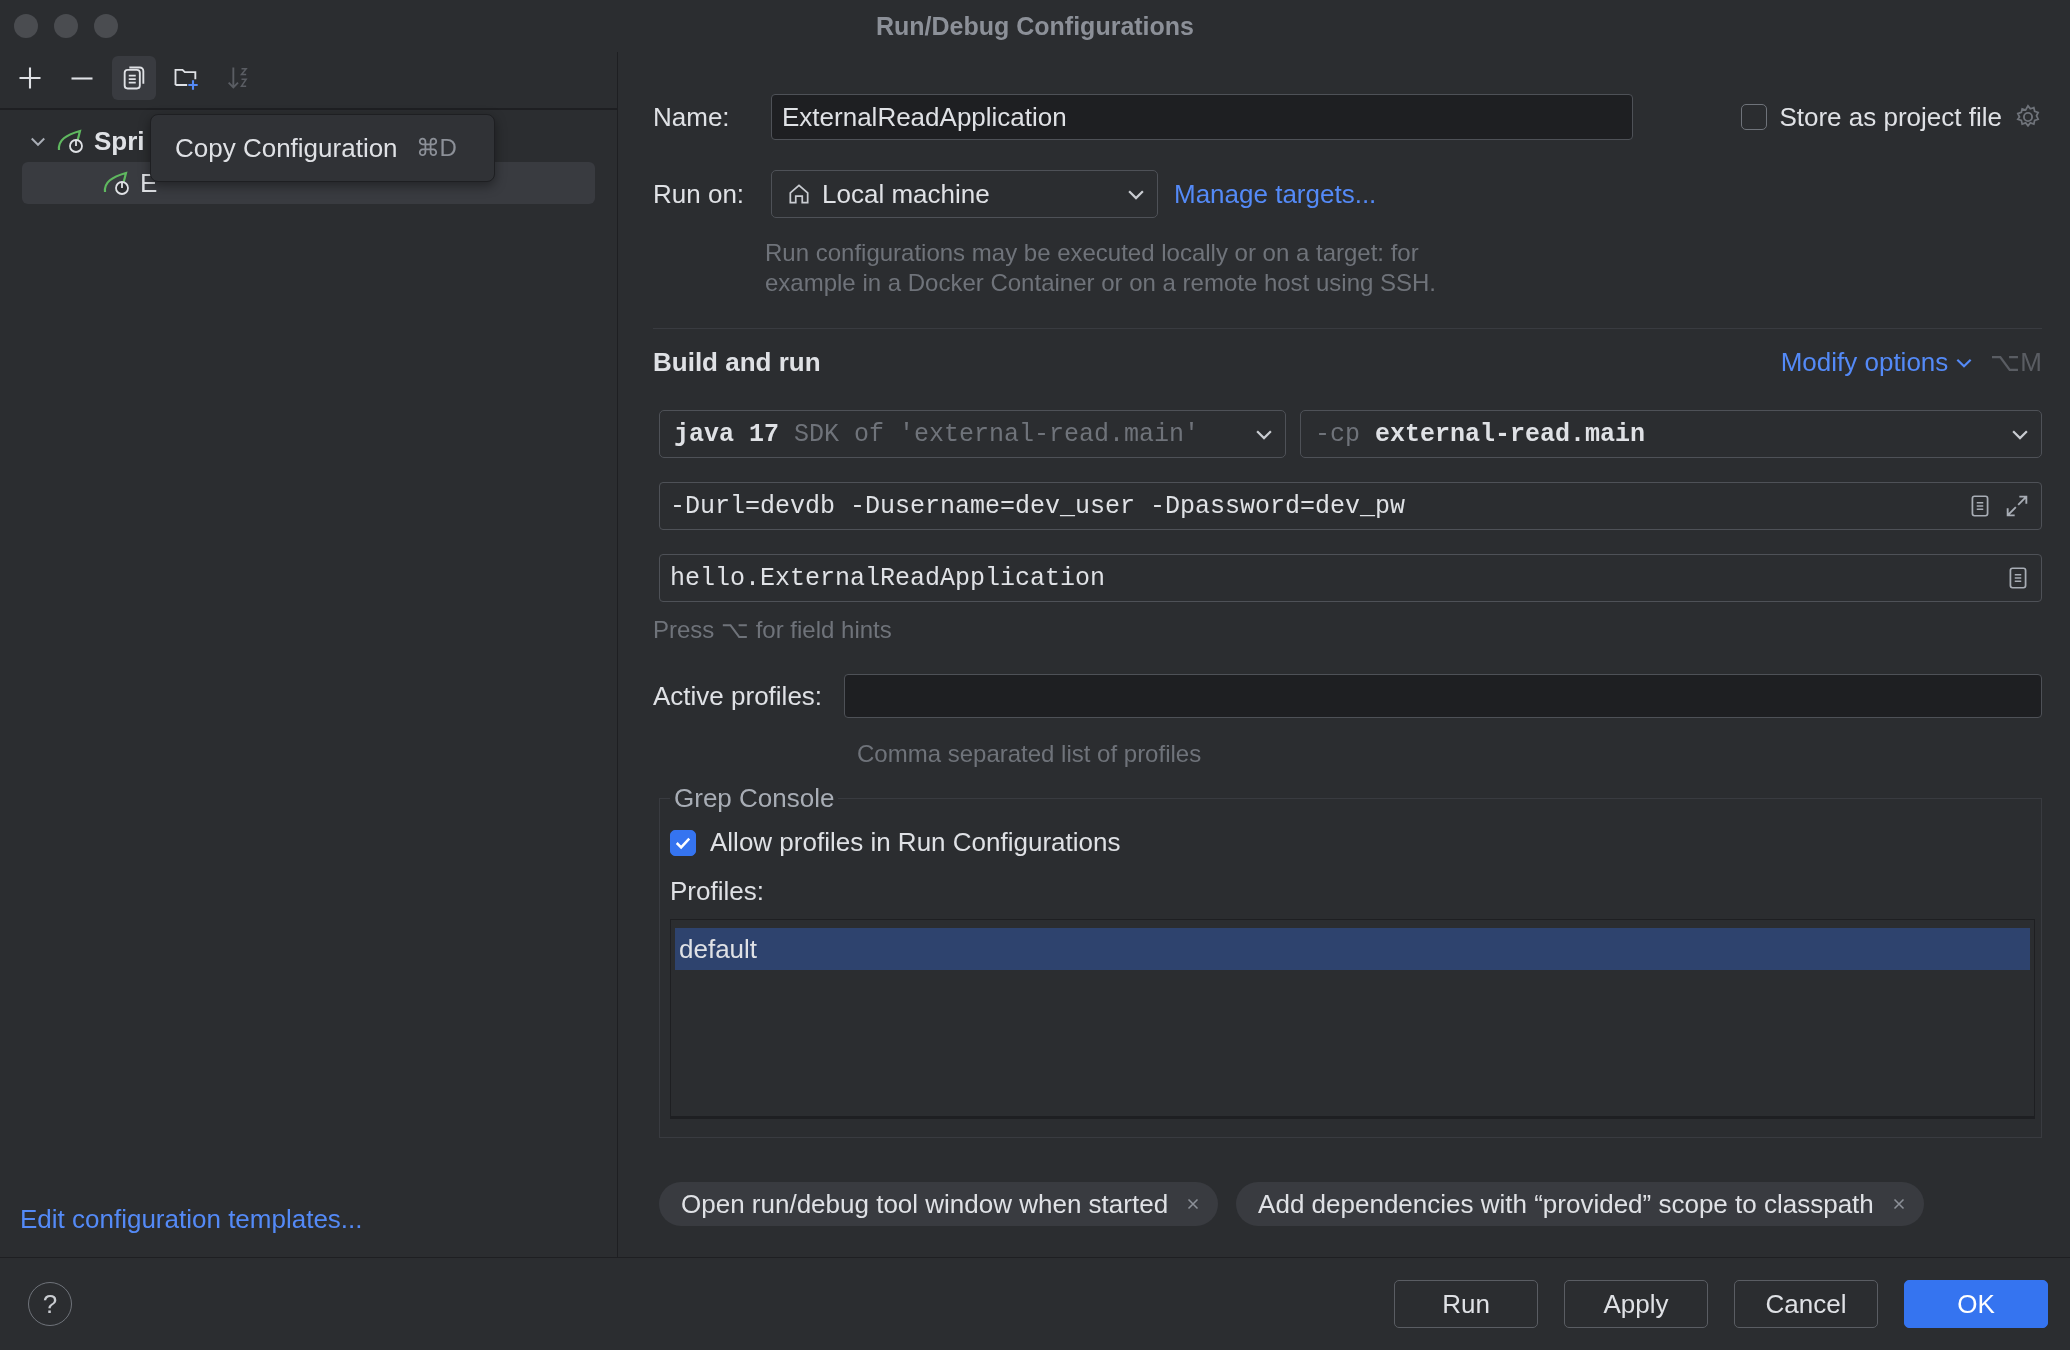 The image size is (2070, 1350). I want to click on run-on-label: Run on:, so click(699, 194).